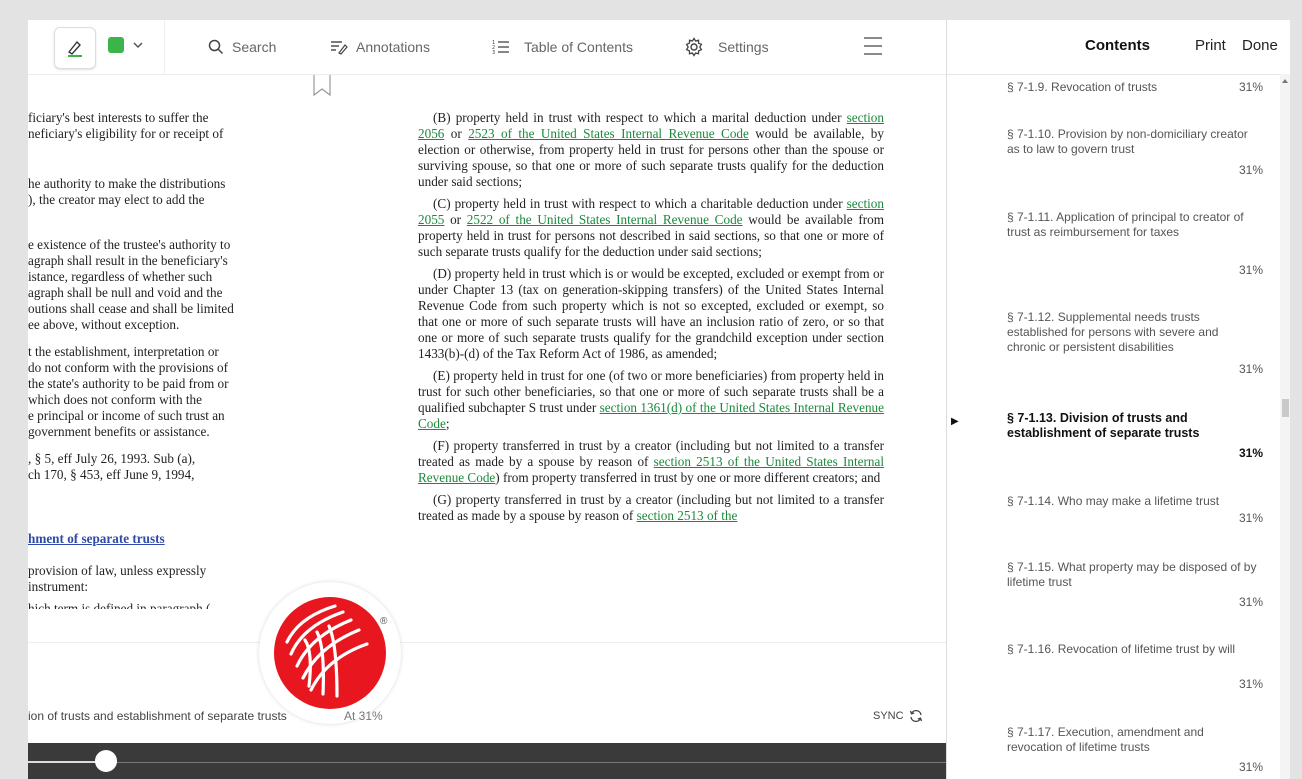  Describe the element at coordinates (384, 621) in the screenshot. I see `registered-mark: ®` at that location.